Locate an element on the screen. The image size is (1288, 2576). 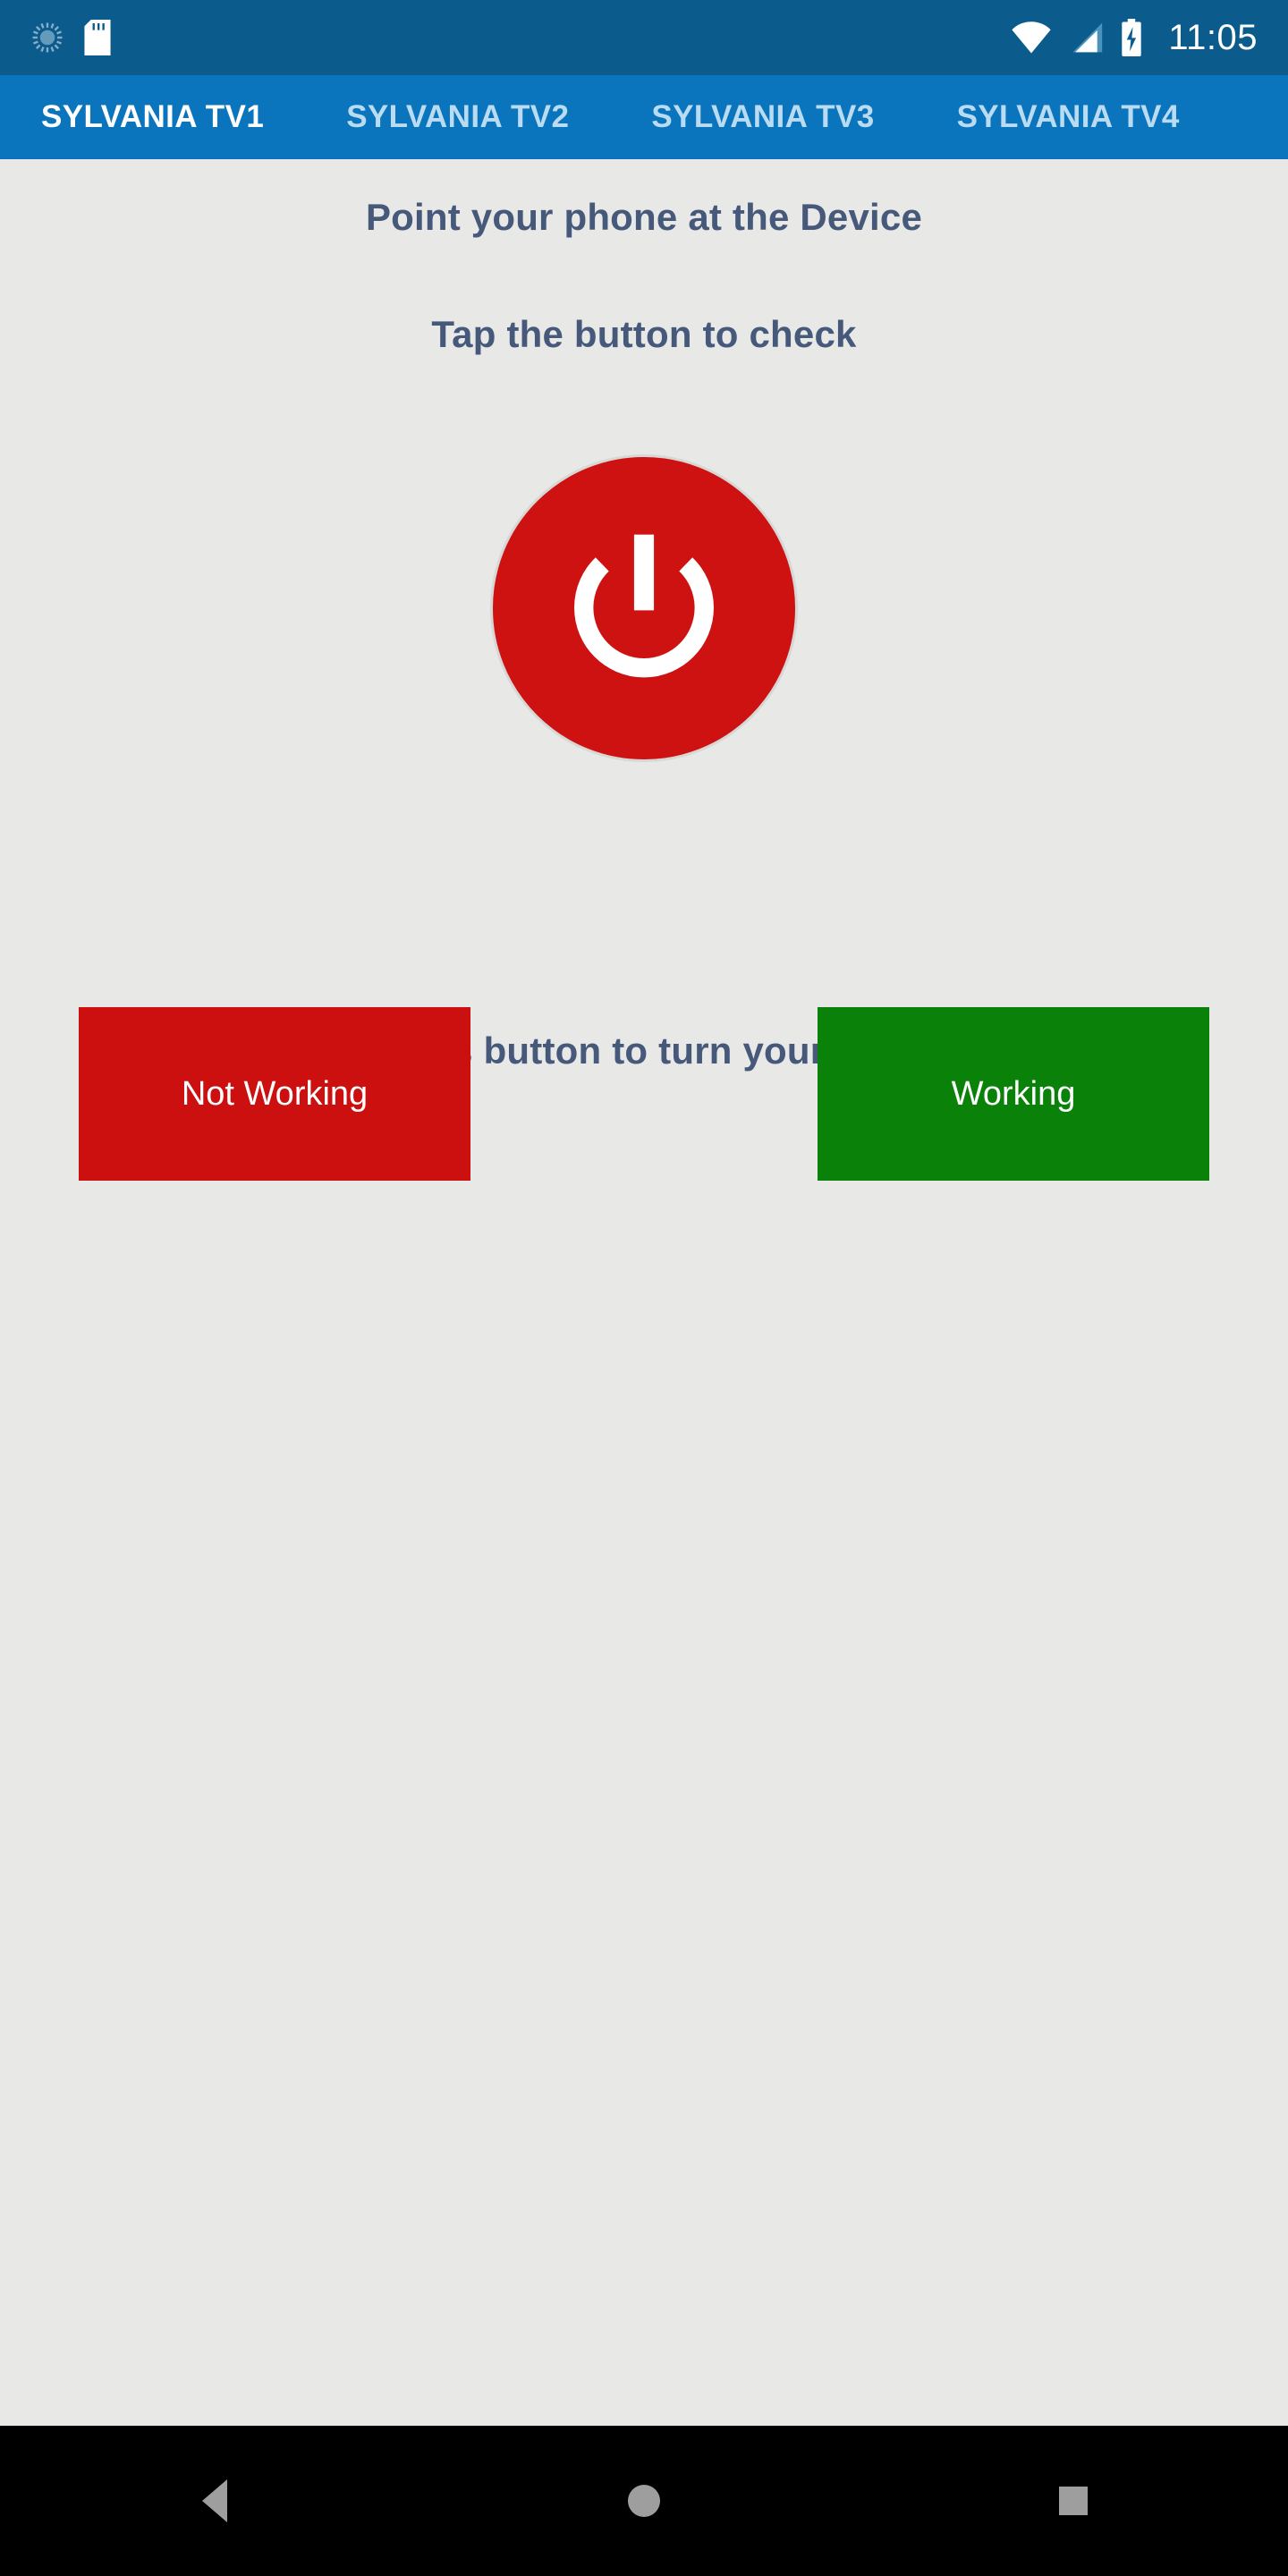
working-button: Working is located at coordinates (1013, 1094).